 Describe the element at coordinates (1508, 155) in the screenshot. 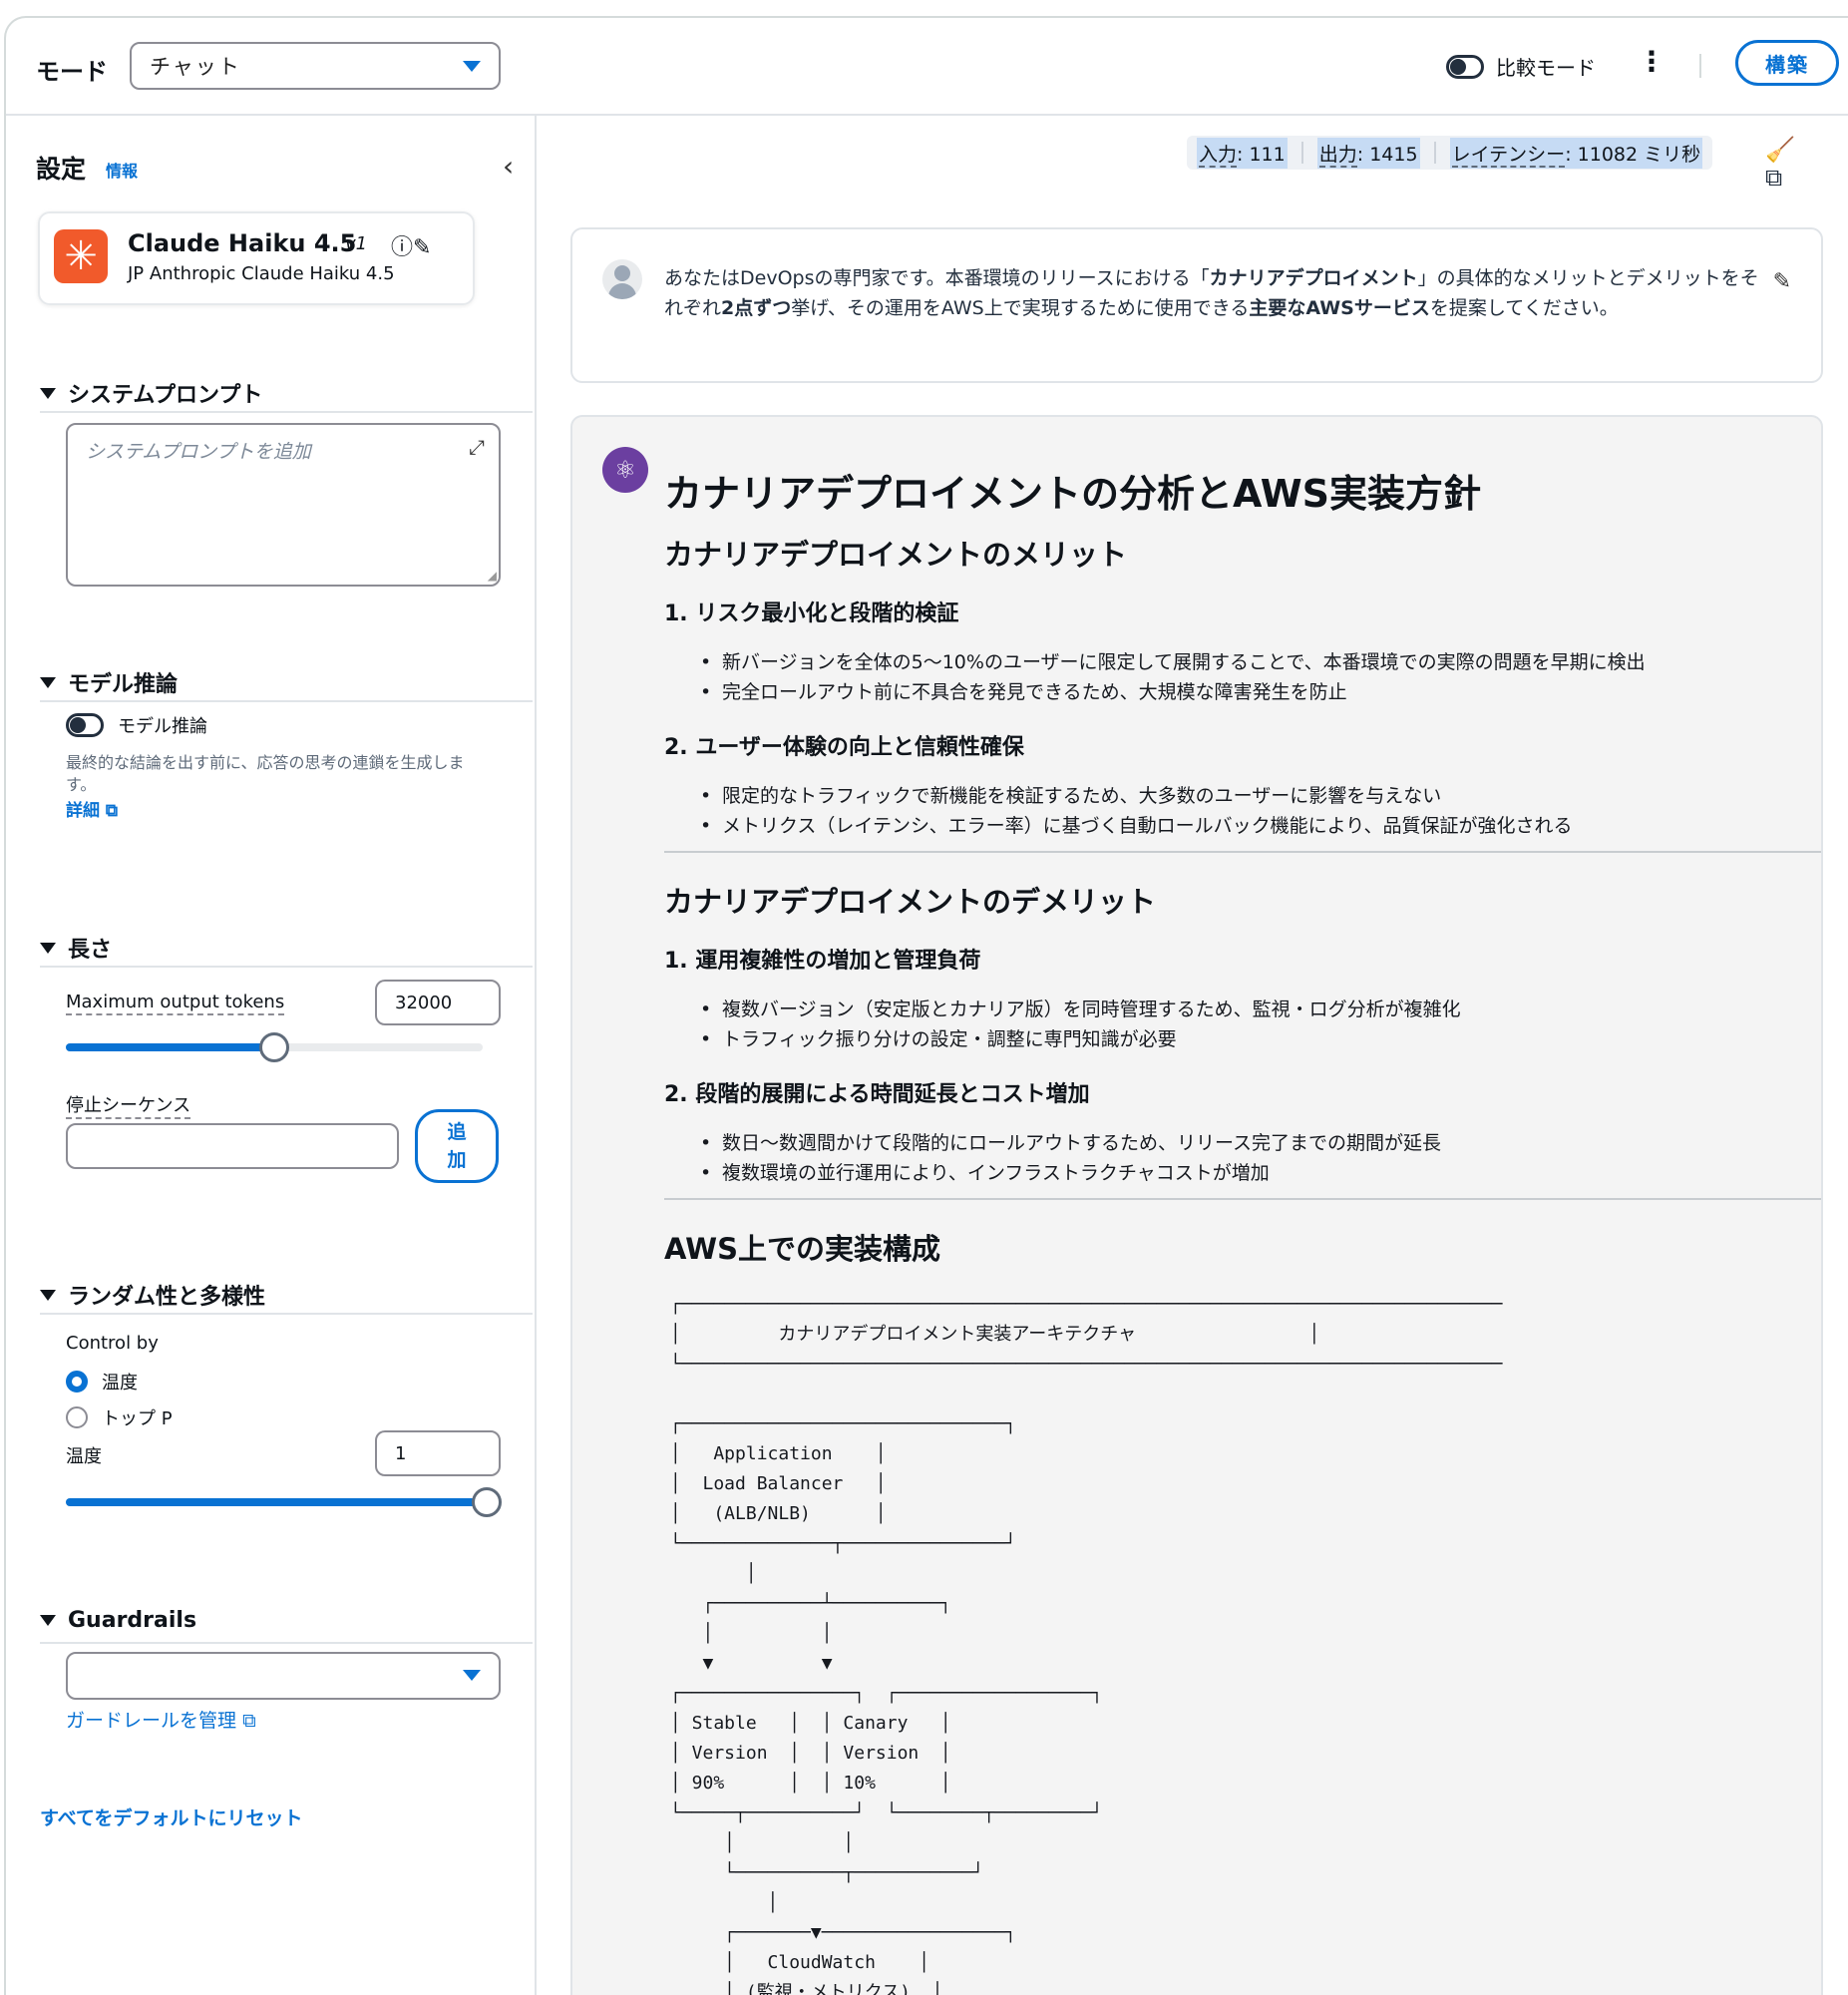

I see `latency-stat-label: レイテンシー` at that location.